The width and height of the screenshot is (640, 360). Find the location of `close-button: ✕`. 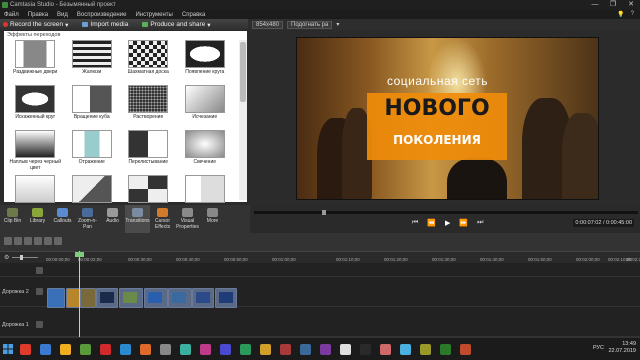

close-button: ✕ is located at coordinates (631, 5).